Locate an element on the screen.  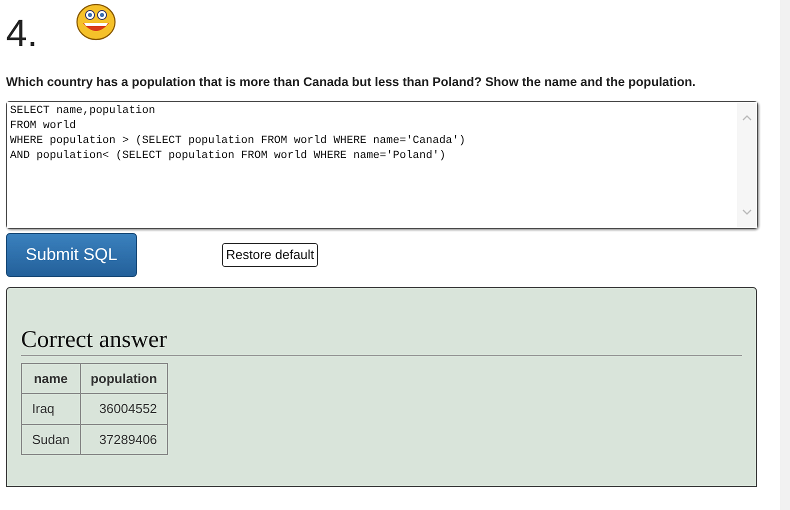
submit-button: Submit SQL is located at coordinates (71, 255).